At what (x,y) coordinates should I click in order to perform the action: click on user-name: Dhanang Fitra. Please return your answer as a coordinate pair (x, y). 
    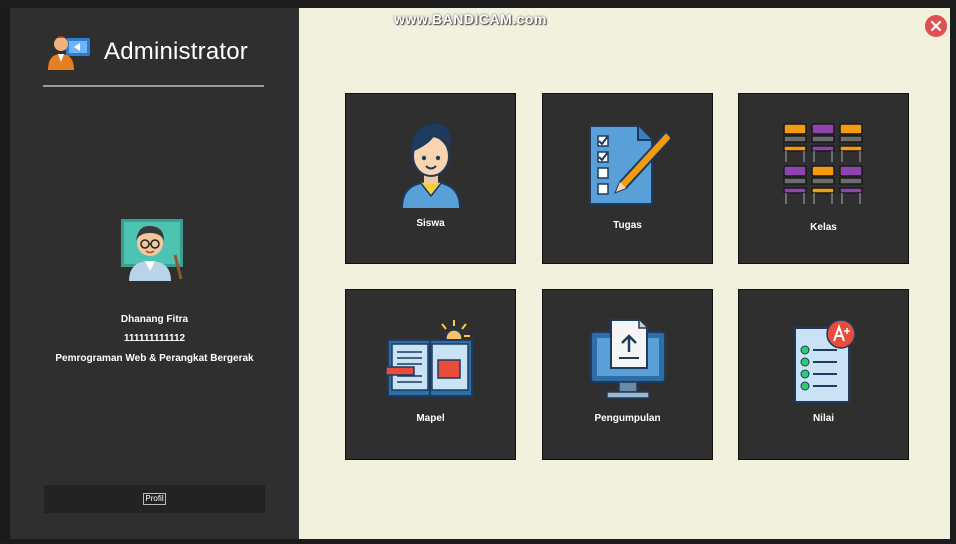
    Looking at the image, I should click on (154, 319).